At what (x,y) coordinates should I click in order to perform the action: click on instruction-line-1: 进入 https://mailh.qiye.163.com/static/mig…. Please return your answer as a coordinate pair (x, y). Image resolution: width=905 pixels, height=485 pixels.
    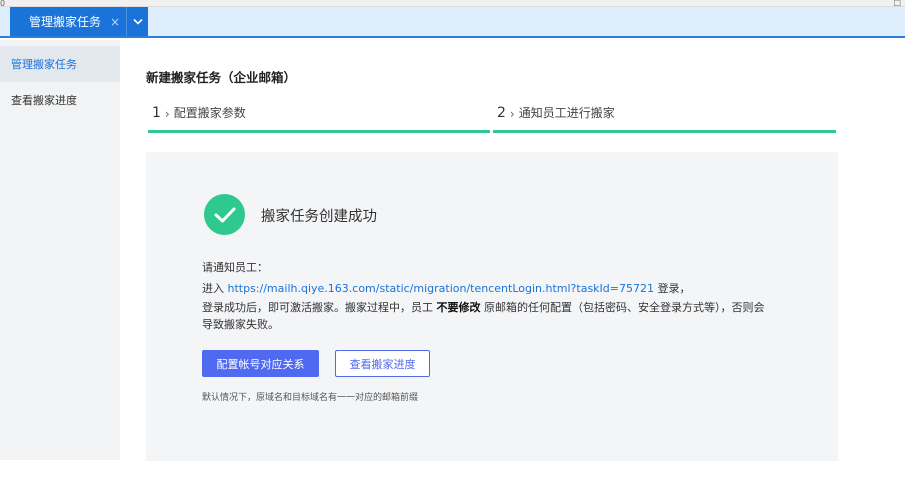
    Looking at the image, I should click on (446, 288).